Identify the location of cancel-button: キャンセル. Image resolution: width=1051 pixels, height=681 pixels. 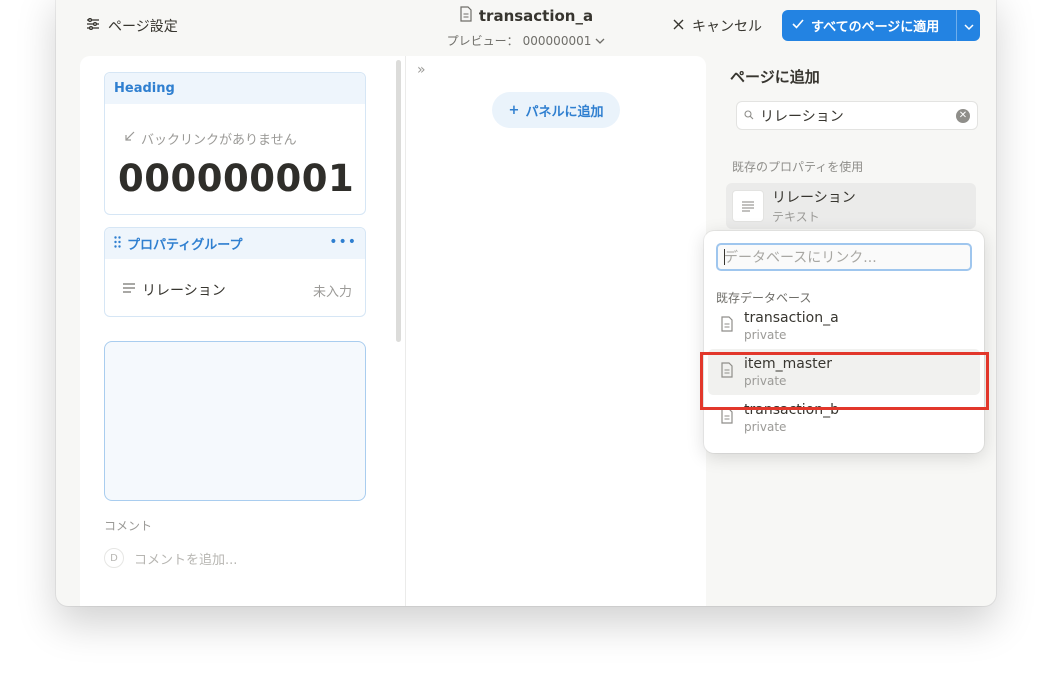
(717, 26).